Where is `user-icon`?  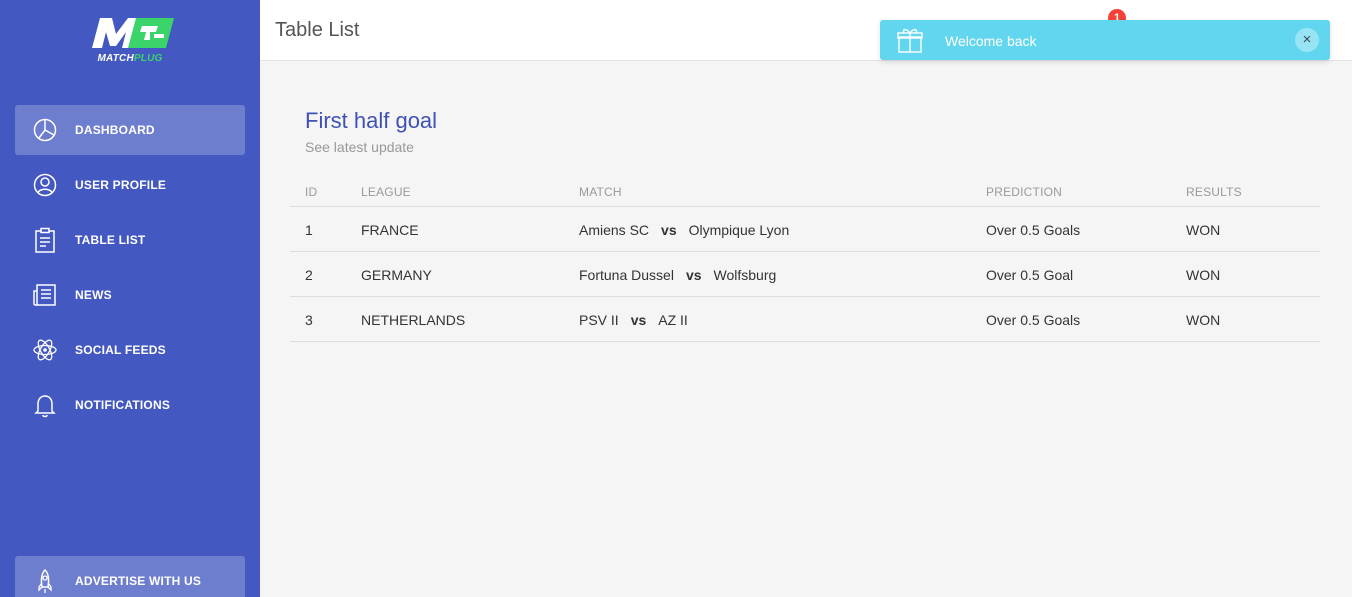
user-icon is located at coordinates (45, 185).